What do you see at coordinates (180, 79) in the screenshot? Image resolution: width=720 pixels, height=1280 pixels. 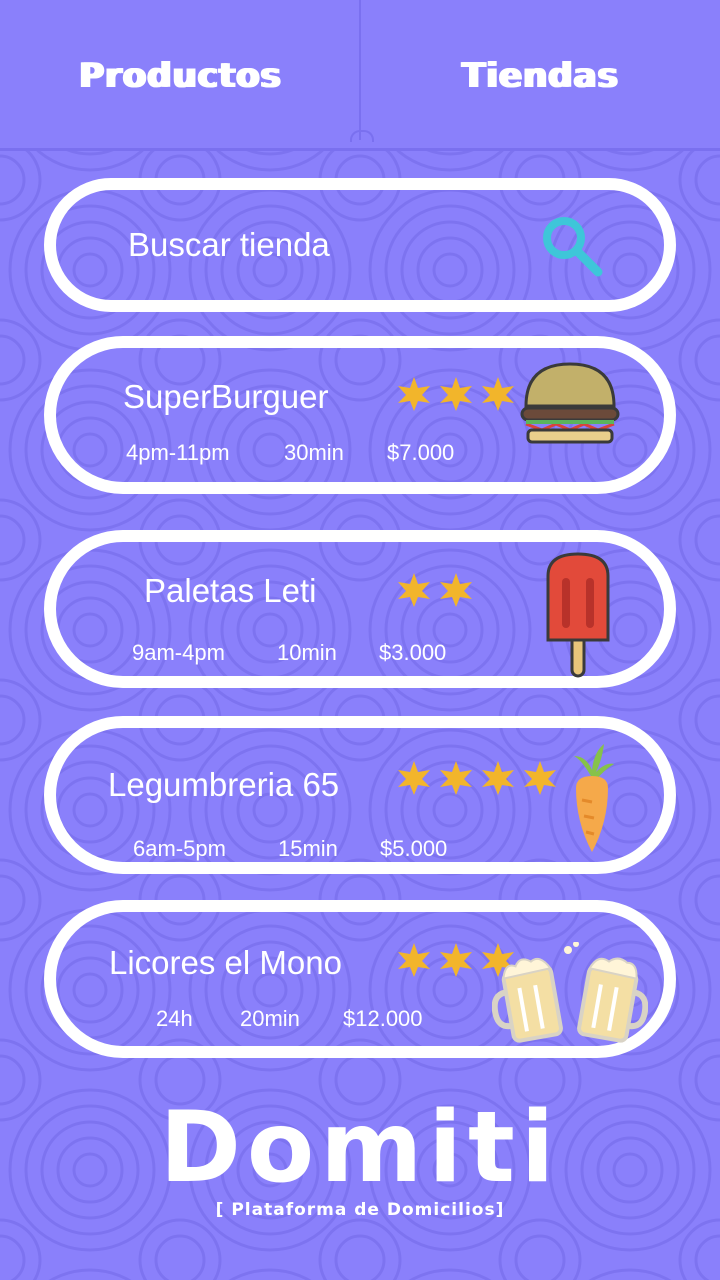 I see `tab-products: Productos` at bounding box center [180, 79].